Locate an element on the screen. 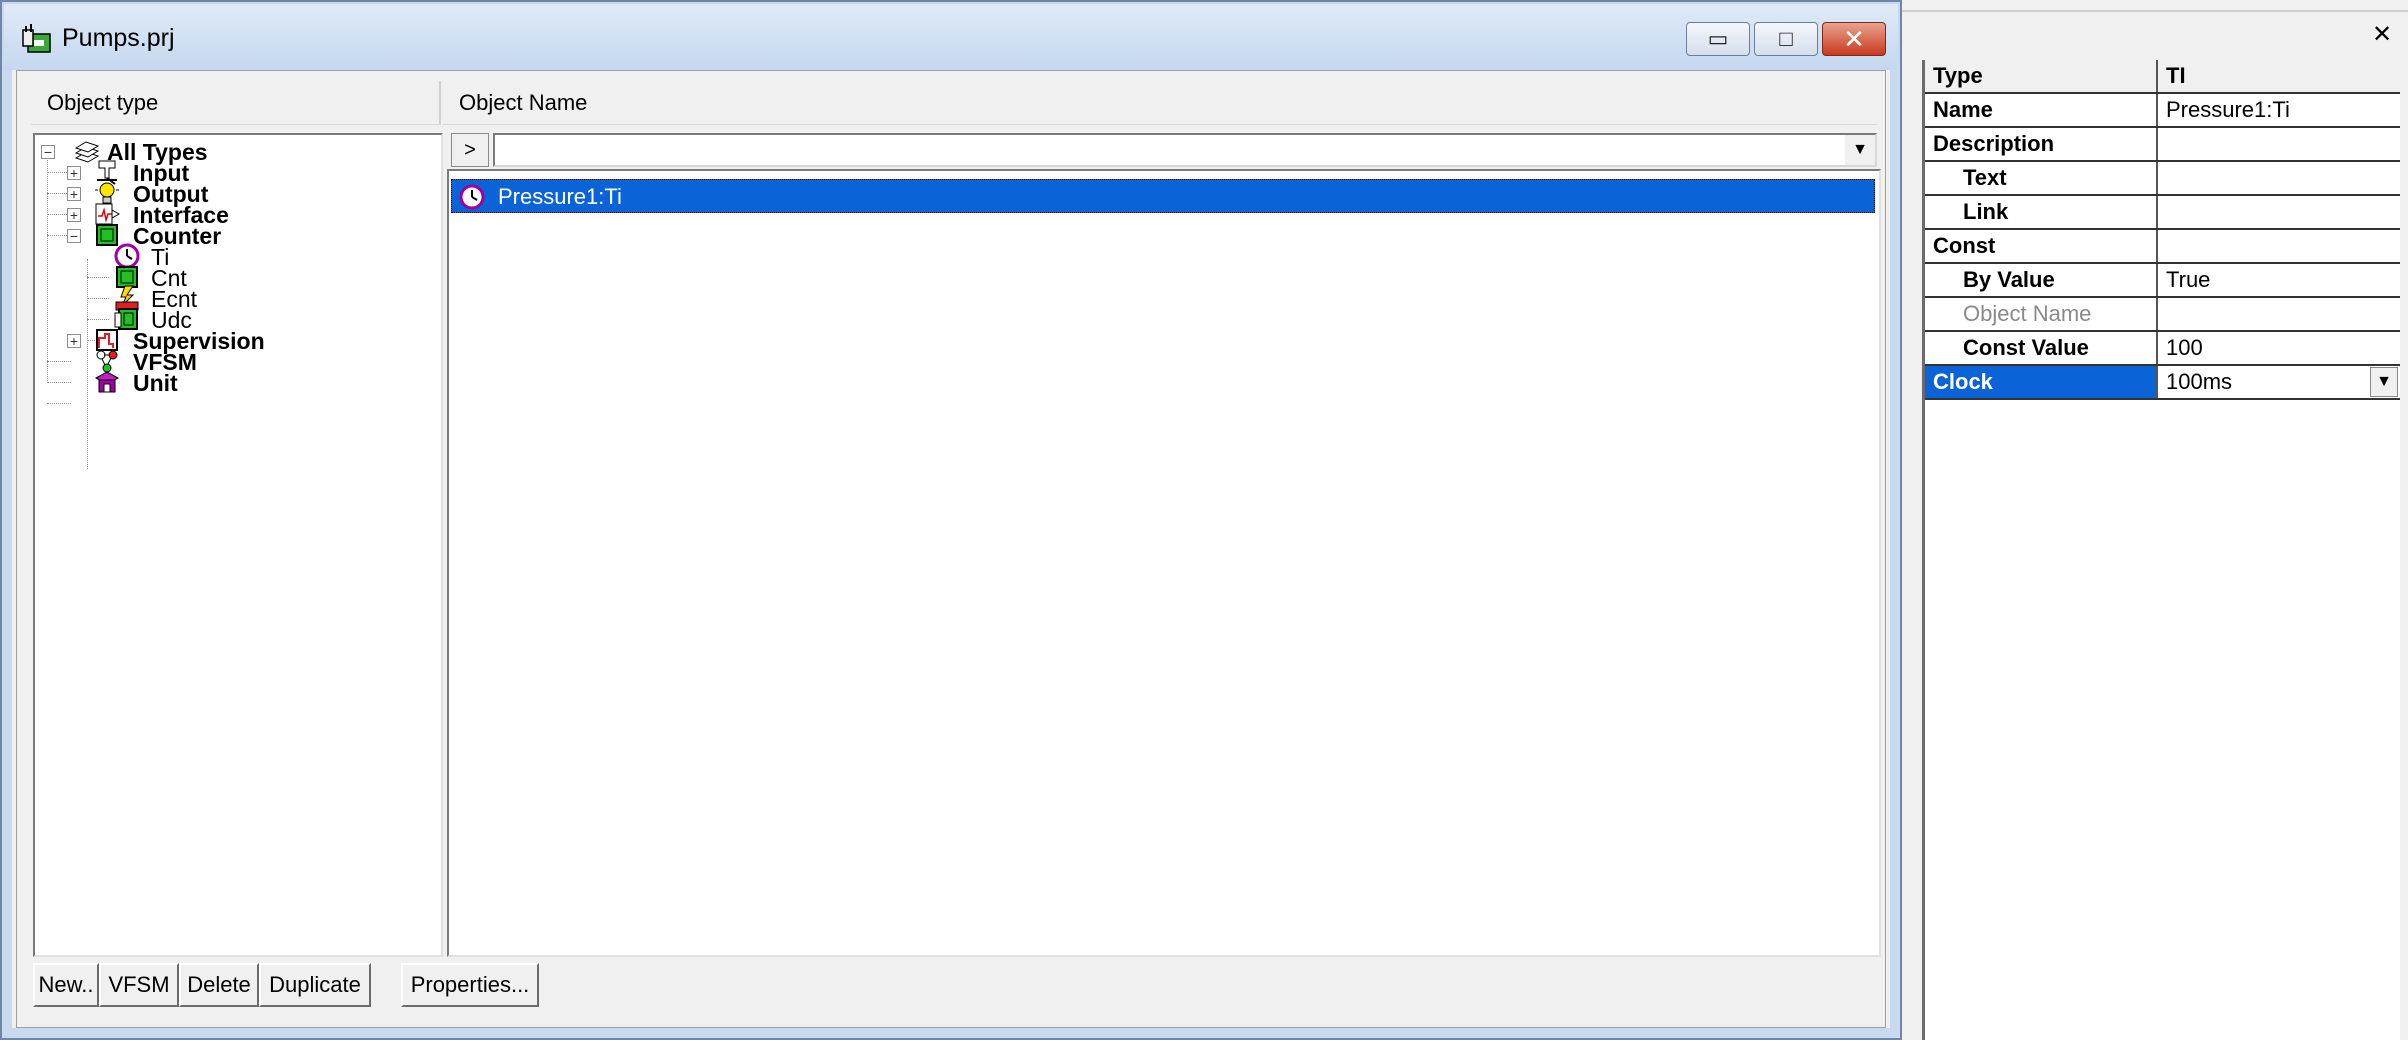 This screenshot has width=2408, height=1040. property-row-description: Description is located at coordinates (2162, 145).